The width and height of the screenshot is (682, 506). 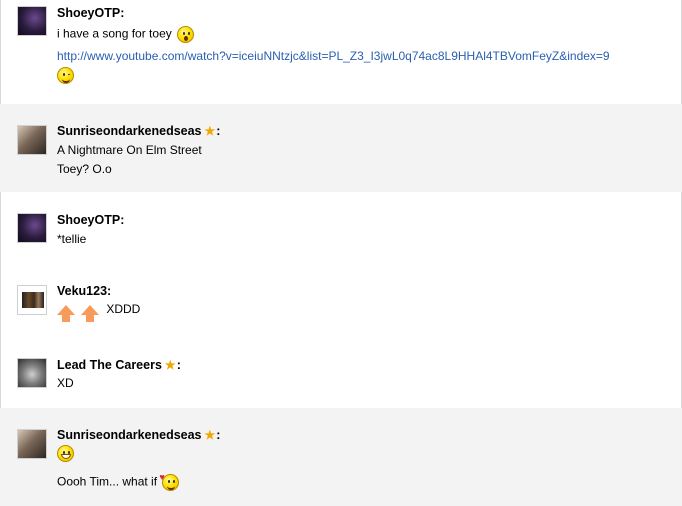 I want to click on comment-text: Toey? O.o, so click(x=84, y=169).